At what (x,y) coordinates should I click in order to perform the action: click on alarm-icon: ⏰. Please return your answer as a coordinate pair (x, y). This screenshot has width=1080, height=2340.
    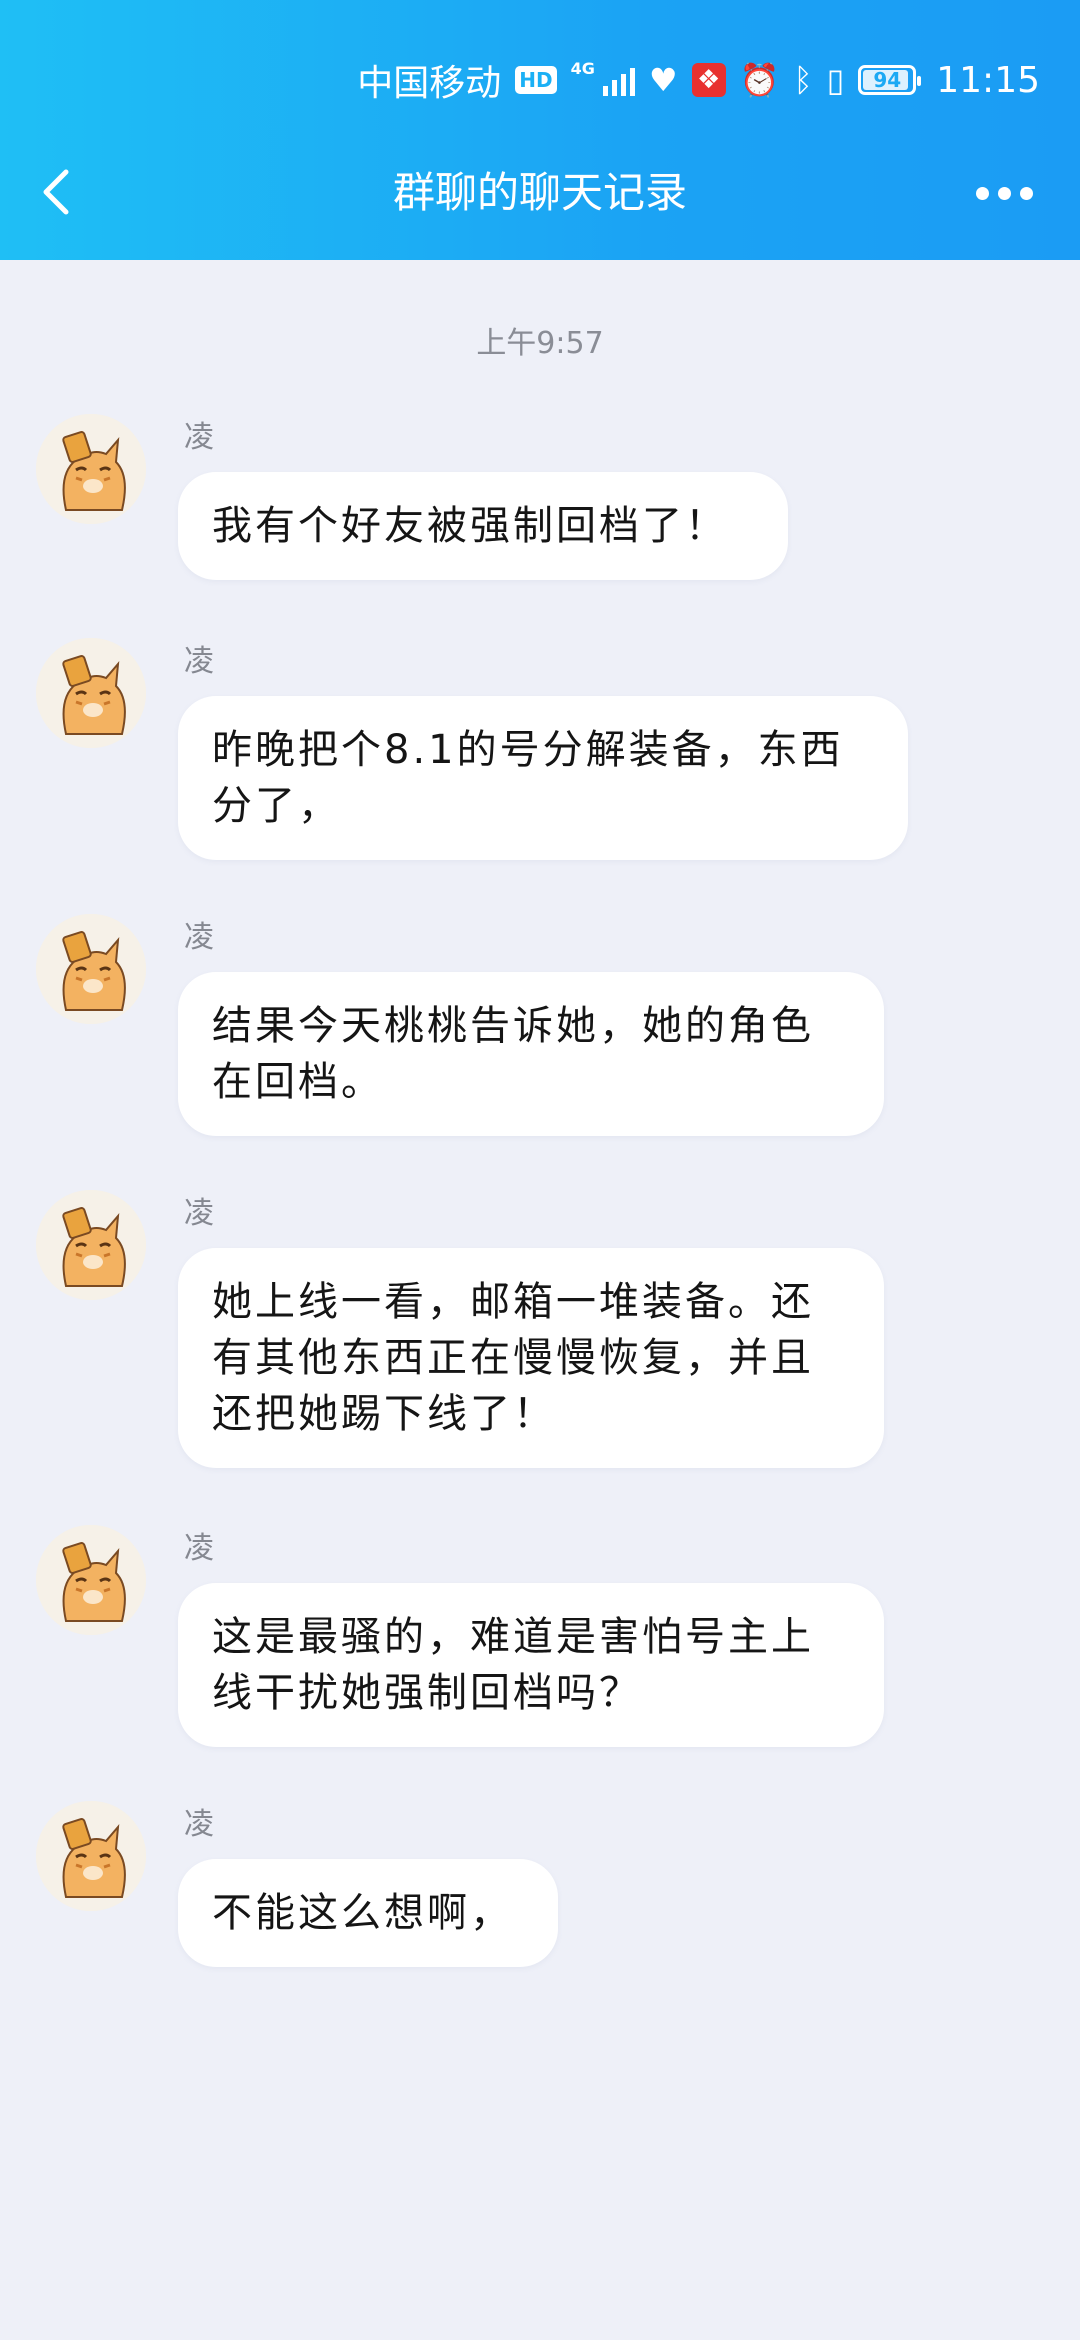
    Looking at the image, I should click on (759, 80).